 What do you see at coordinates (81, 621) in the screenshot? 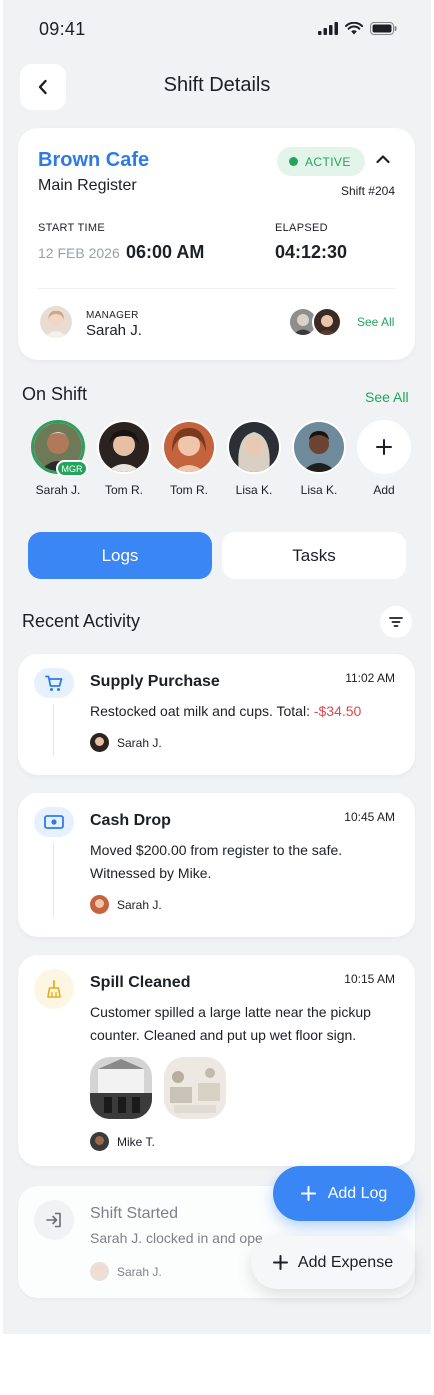
I see `recent-activity-title: Recent Activity` at bounding box center [81, 621].